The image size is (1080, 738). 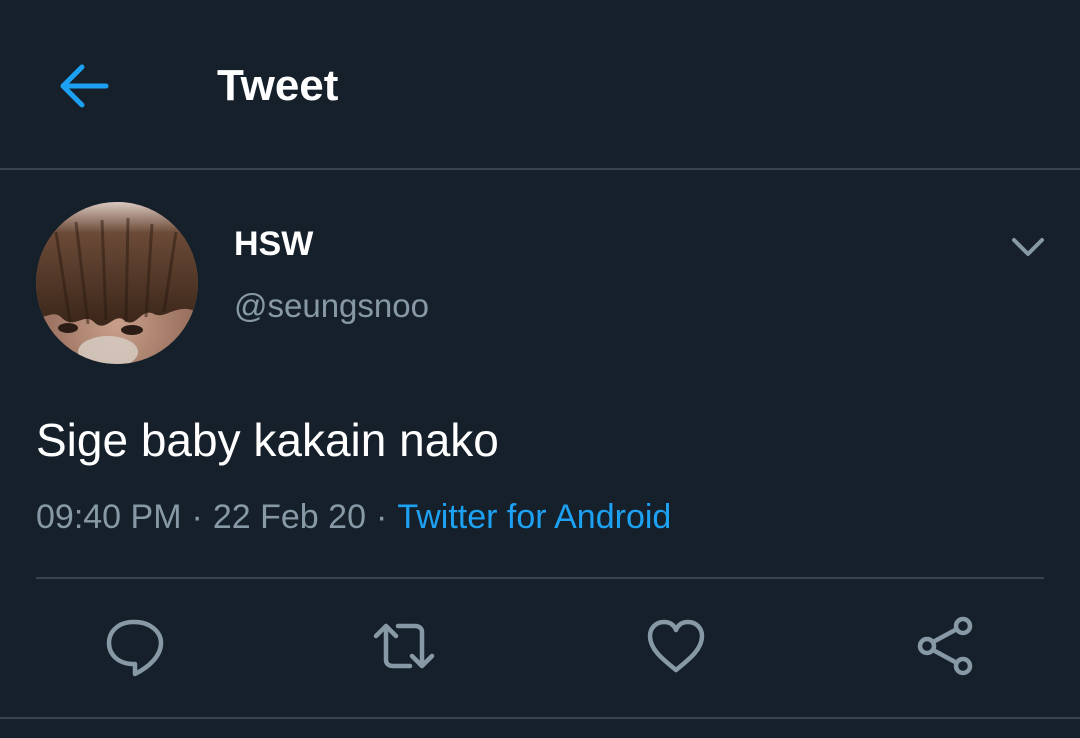 I want to click on profile-photo, so click(x=117, y=283).